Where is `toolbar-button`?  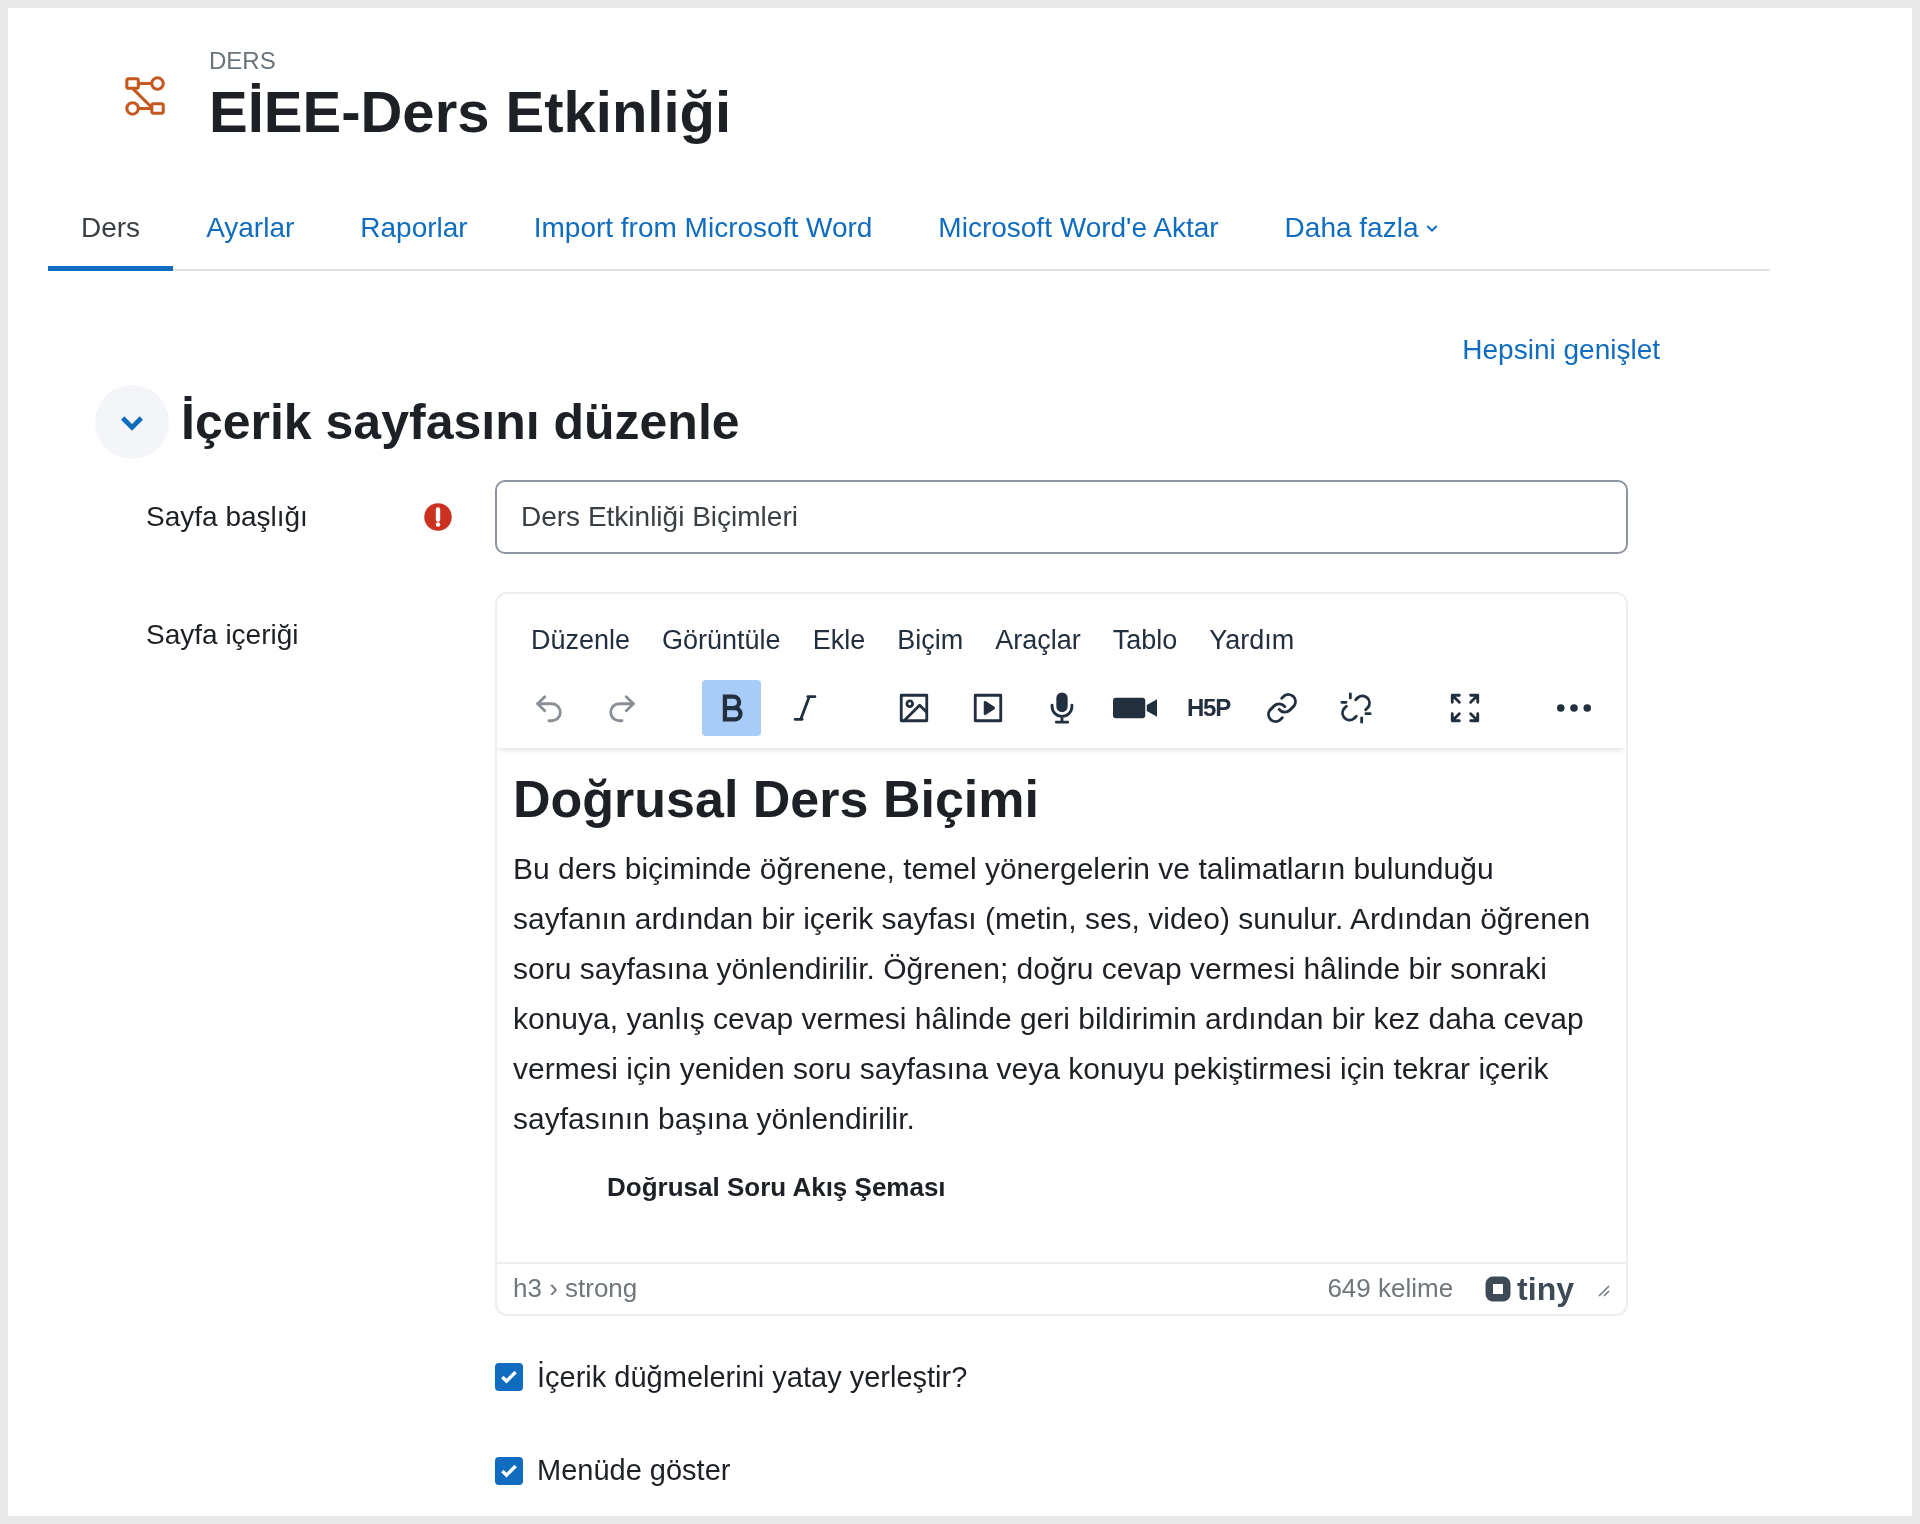 toolbar-button is located at coordinates (731, 708).